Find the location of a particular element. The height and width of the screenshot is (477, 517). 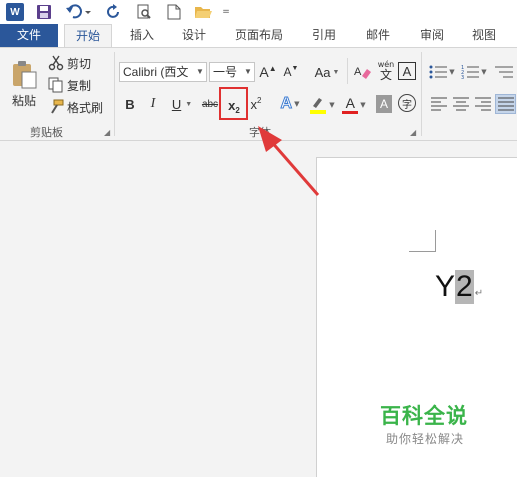

underline-button: U ▼ is located at coordinates (182, 104).